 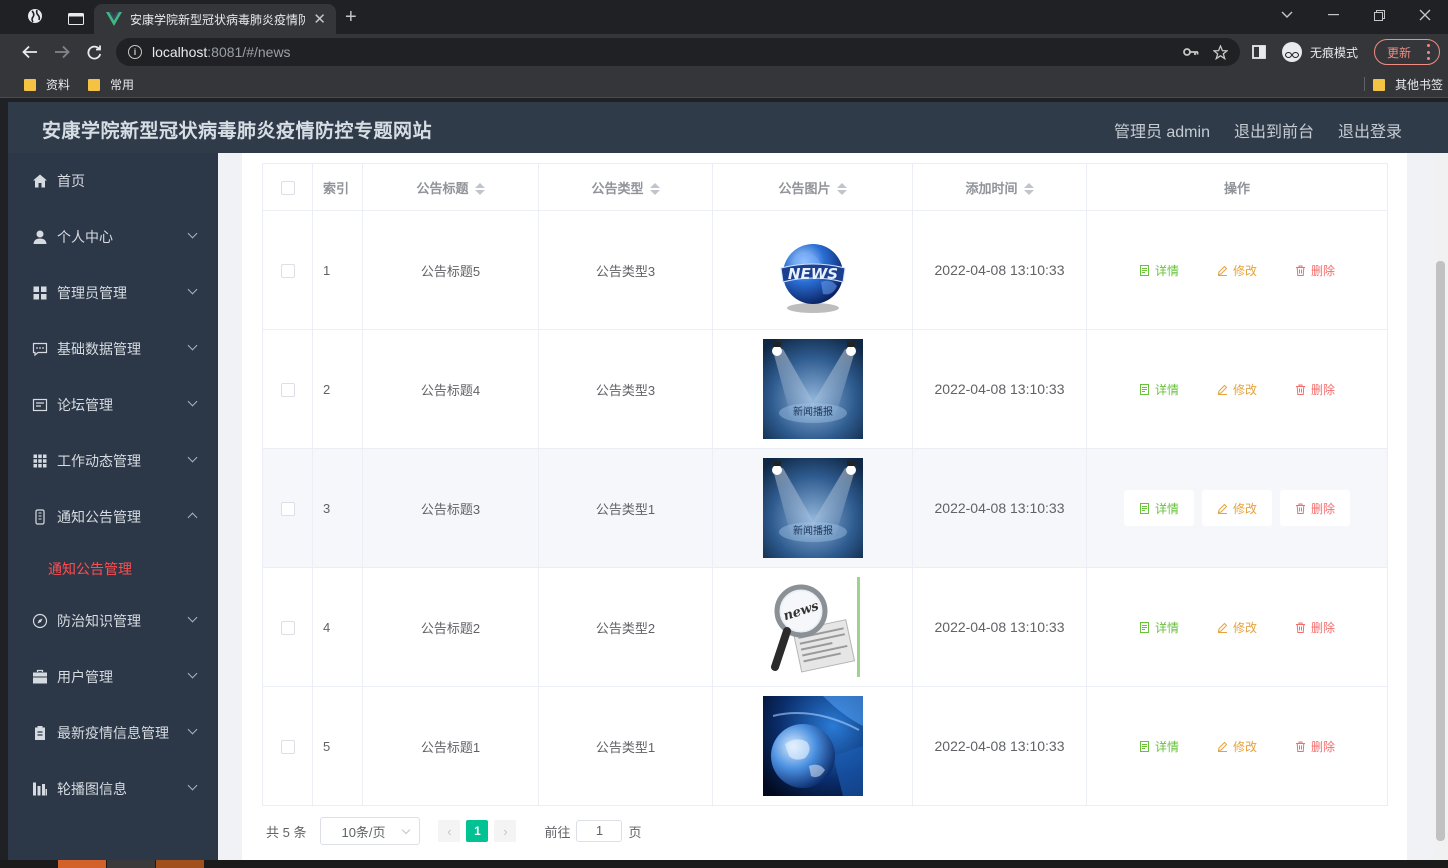 I want to click on incognito-icon, so click(x=1292, y=52).